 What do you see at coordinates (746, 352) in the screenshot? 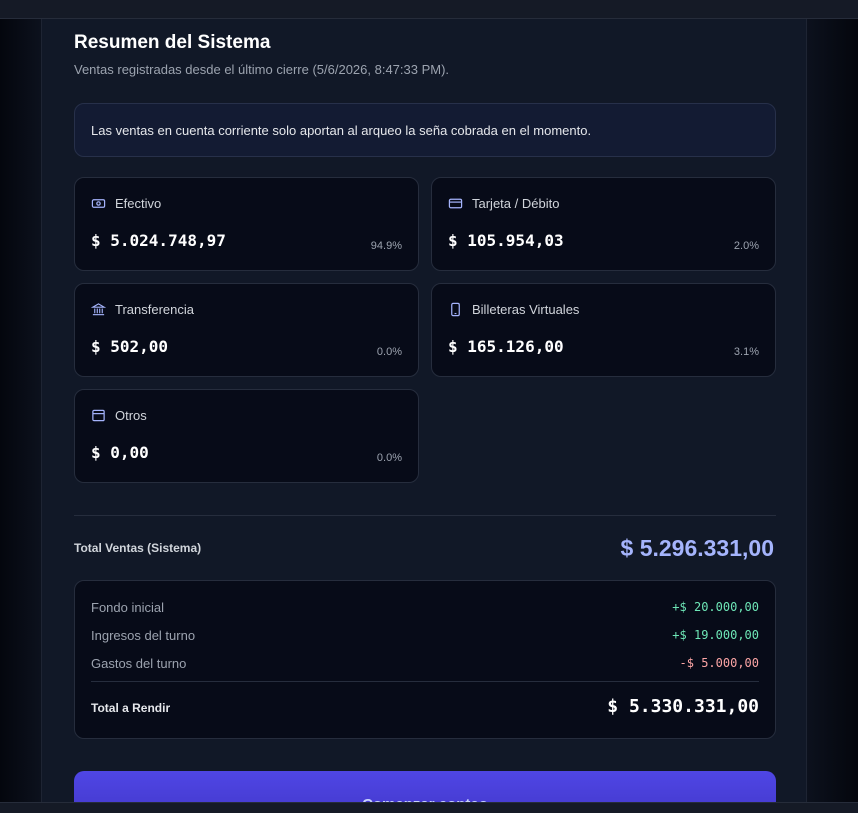
I see `card-percent: 3.1%` at bounding box center [746, 352].